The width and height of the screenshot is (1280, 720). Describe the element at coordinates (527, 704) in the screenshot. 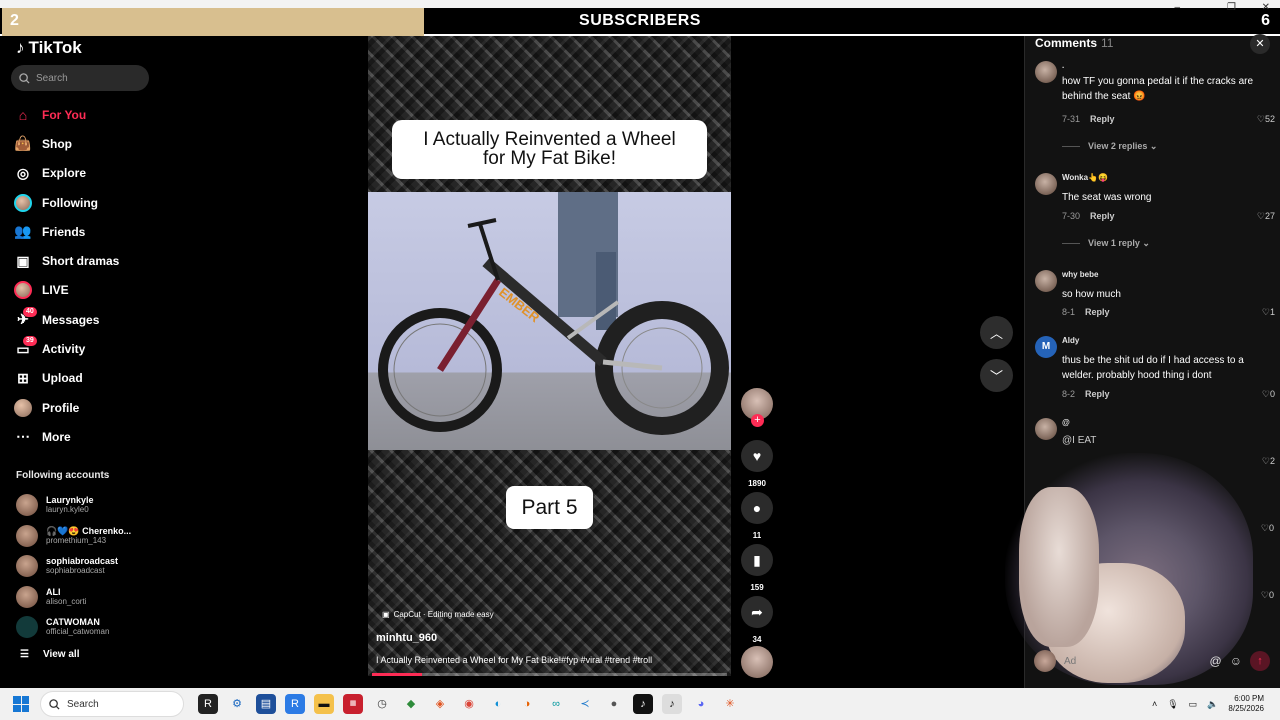

I see `firefox-browser-icon: ◑` at that location.